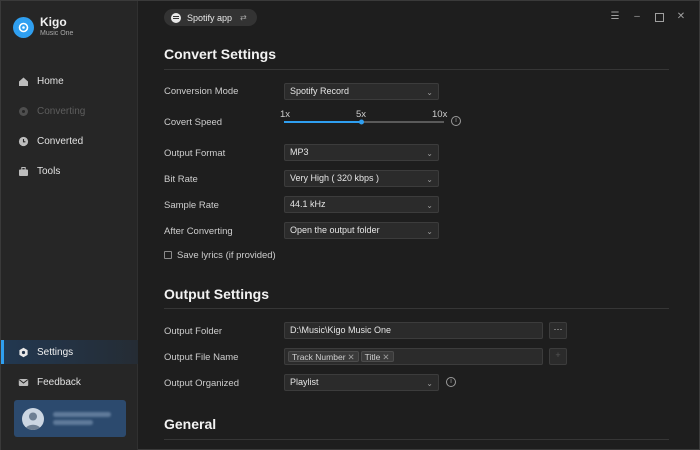 The image size is (700, 450). What do you see at coordinates (377, 356) in the screenshot?
I see `file-name-tag: Title ✕` at bounding box center [377, 356].